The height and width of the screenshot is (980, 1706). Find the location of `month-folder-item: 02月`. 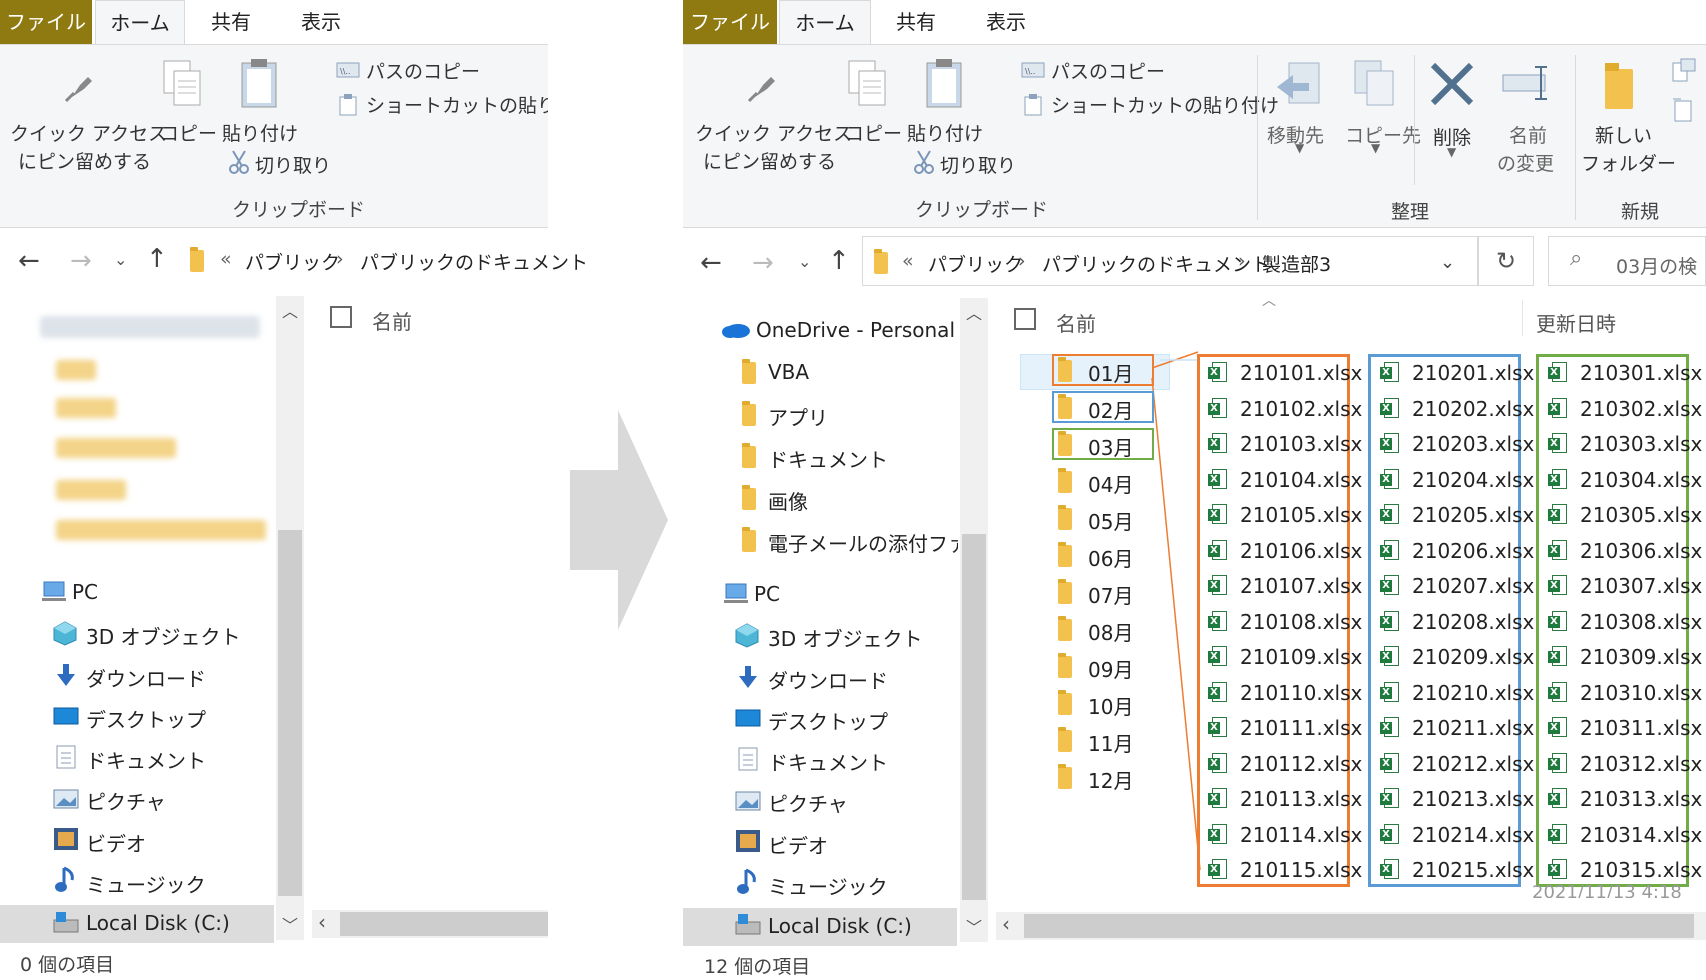

month-folder-item: 02月 is located at coordinates (1110, 409).